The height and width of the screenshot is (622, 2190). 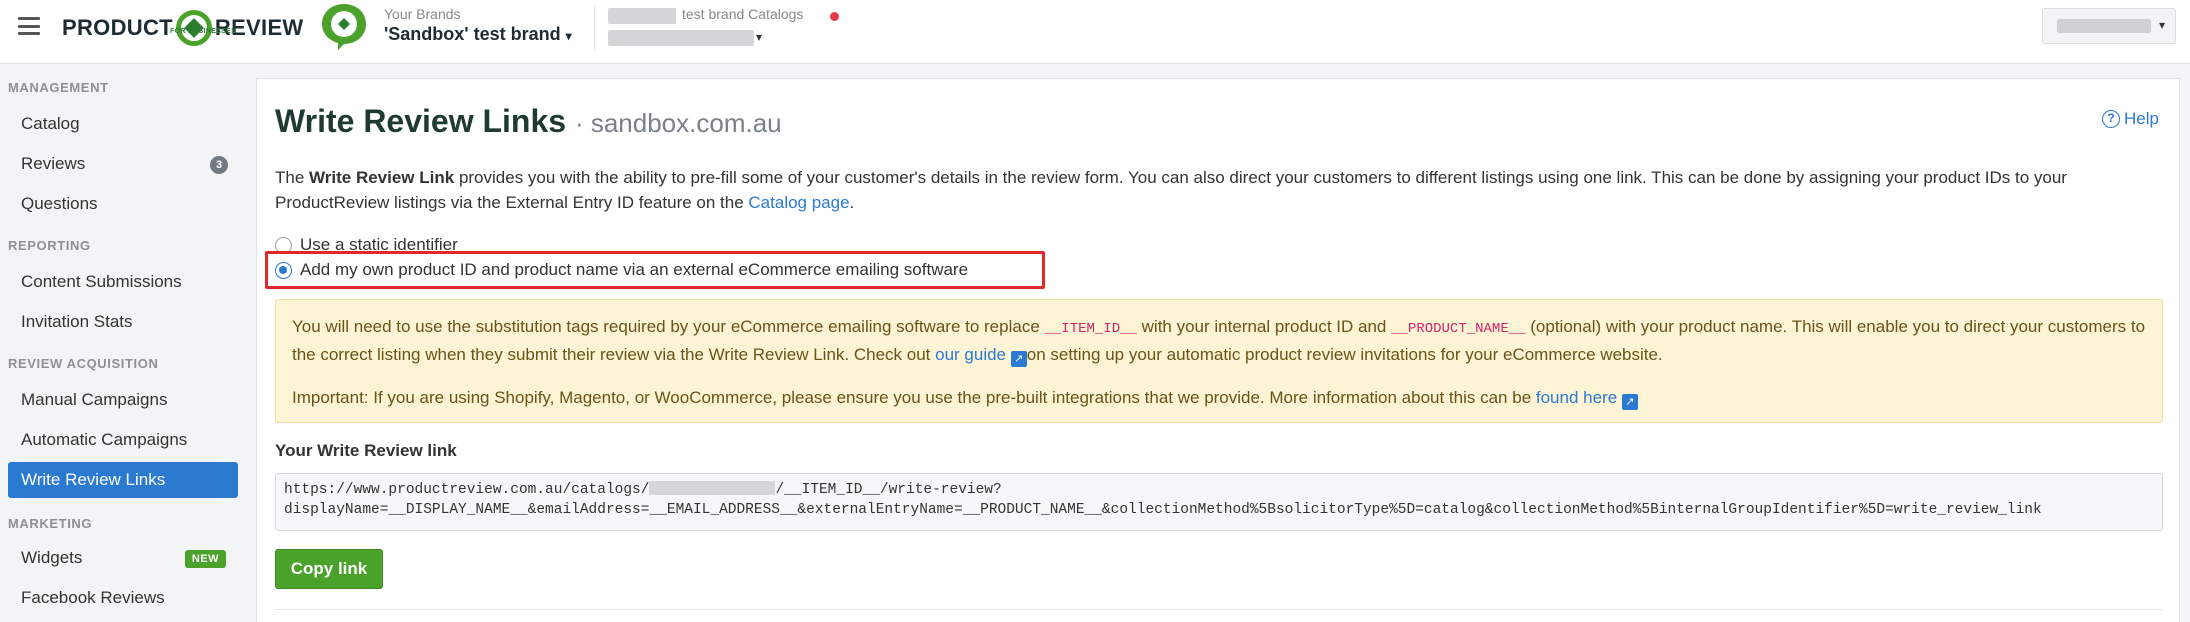 I want to click on sidebar-item-content-submissions: Content Submissions, so click(x=123, y=282).